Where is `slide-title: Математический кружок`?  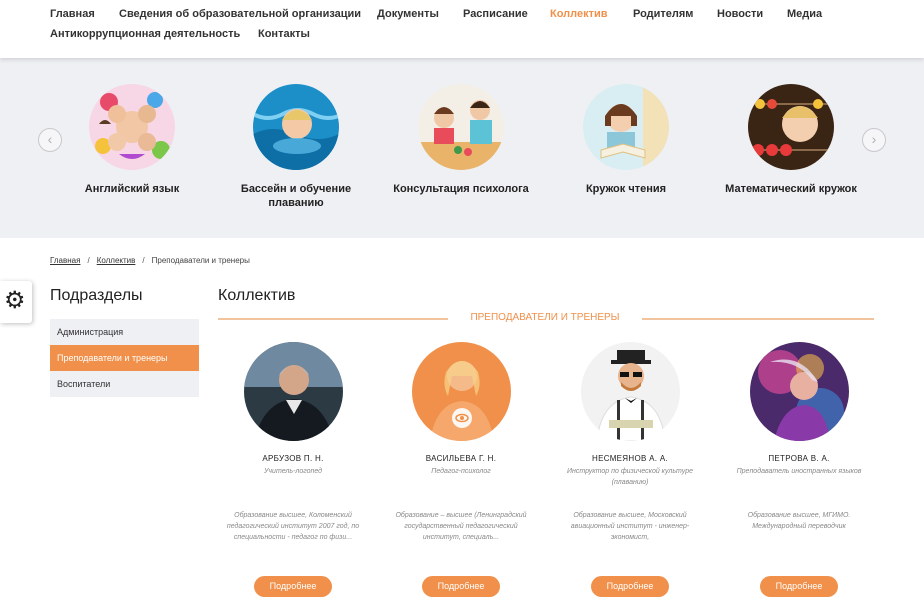 slide-title: Математический кружок is located at coordinates (791, 189).